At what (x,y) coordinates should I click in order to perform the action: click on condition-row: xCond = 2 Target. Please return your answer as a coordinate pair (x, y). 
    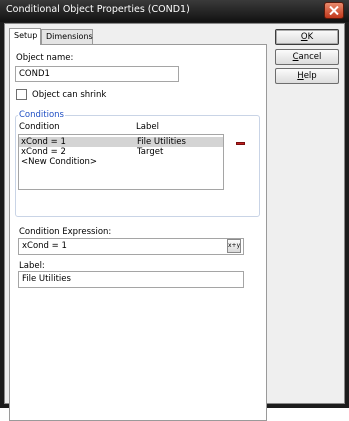
    Looking at the image, I should click on (121, 152).